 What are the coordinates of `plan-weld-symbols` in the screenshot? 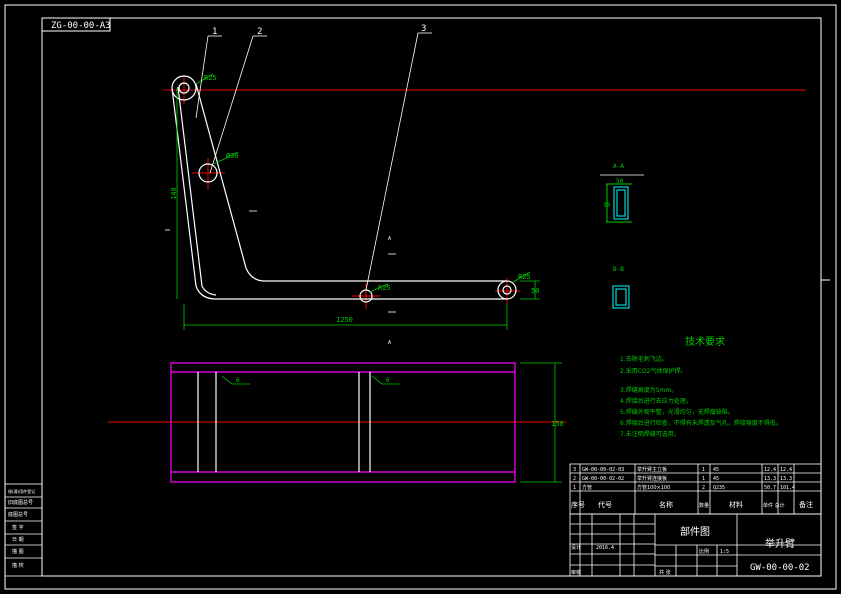 It's located at (310, 380).